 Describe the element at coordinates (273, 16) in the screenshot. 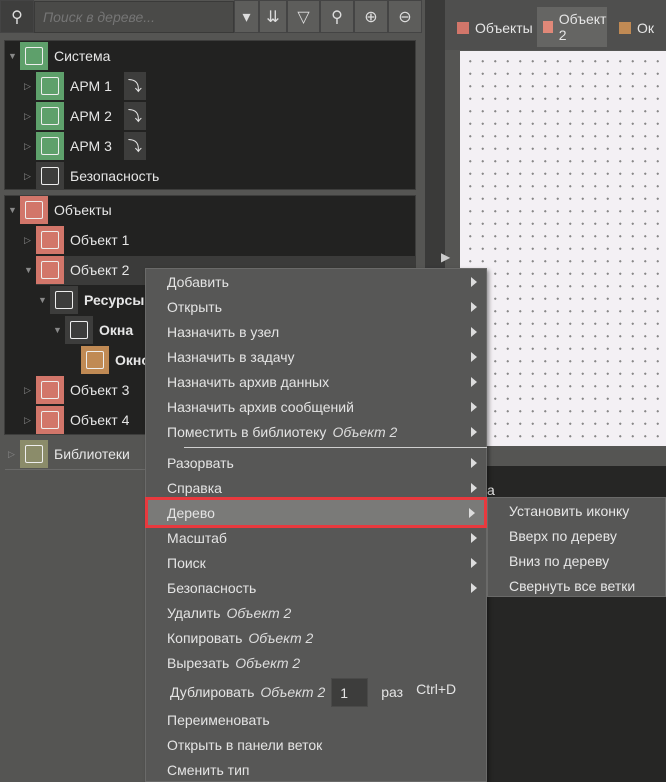

I see `collapse-icon: ⇊` at that location.